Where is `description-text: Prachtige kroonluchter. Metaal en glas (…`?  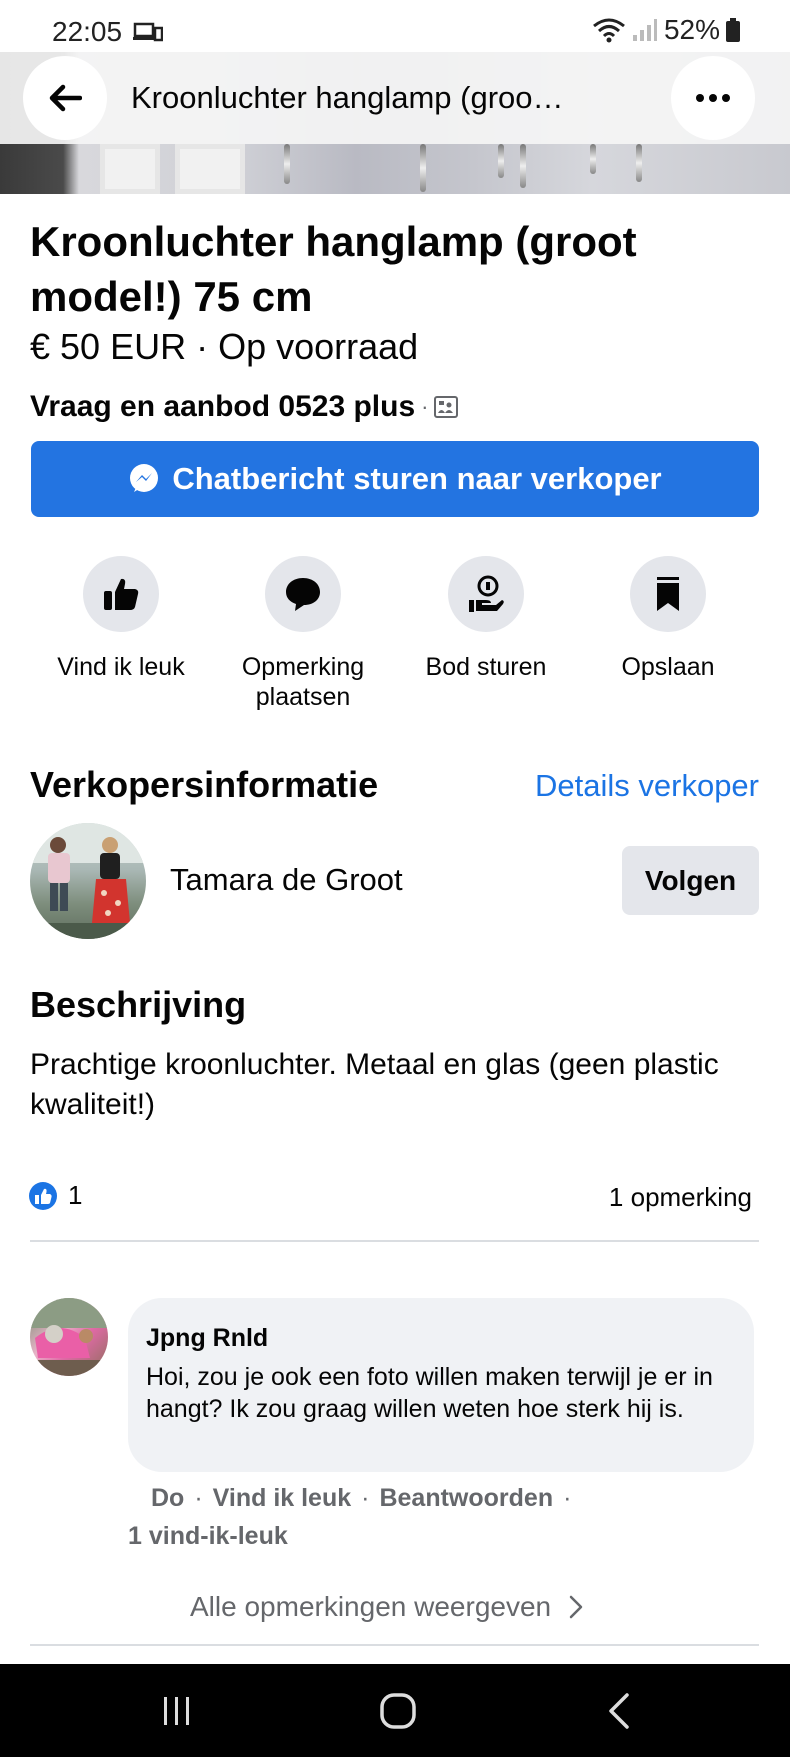
description-text: Prachtige kroonluchter. Metaal en glas (… is located at coordinates (374, 1084).